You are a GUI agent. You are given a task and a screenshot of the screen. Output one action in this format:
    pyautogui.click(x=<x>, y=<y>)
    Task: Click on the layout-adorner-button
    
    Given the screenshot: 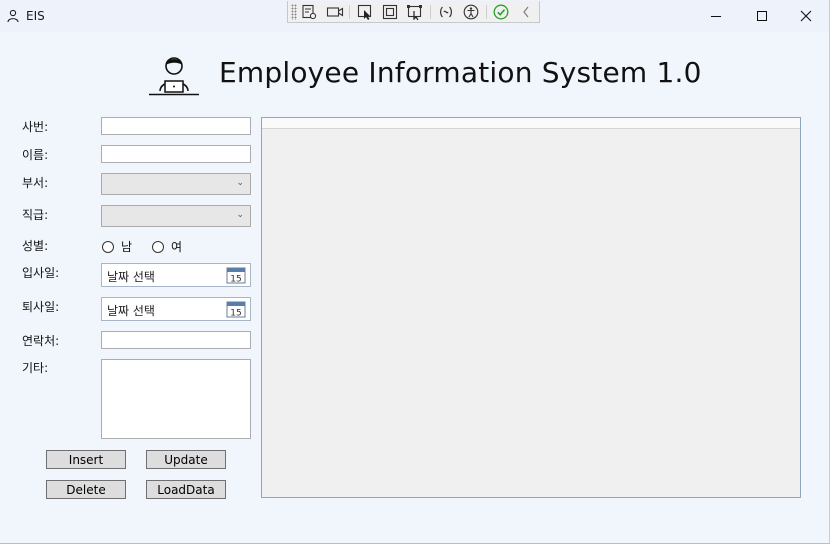 What is the action you would take?
    pyautogui.click(x=415, y=12)
    